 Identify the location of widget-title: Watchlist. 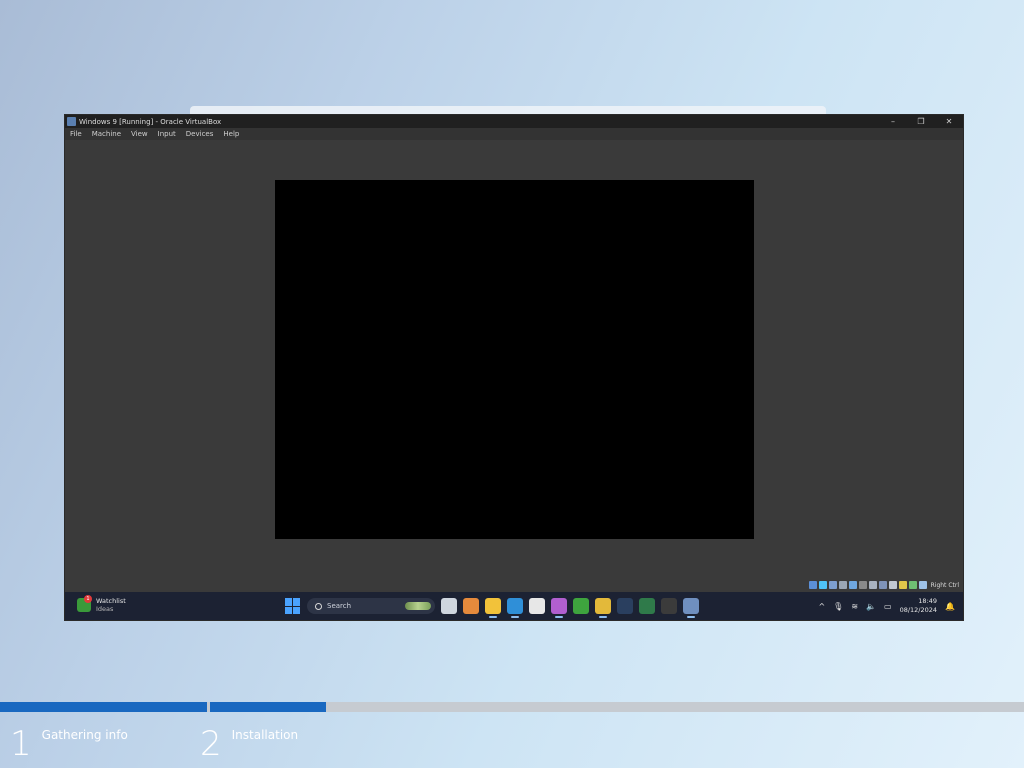
(111, 601).